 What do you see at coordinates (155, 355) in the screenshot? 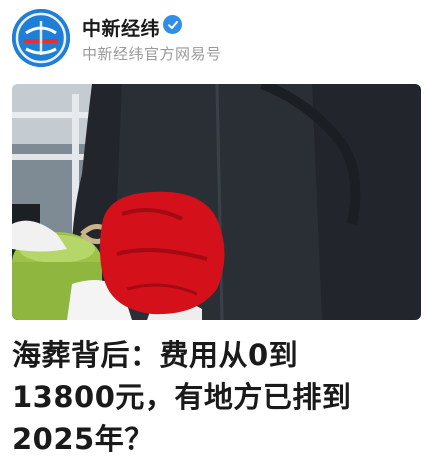
I see `headline-line-1: 海葬背后：费用从0到` at bounding box center [155, 355].